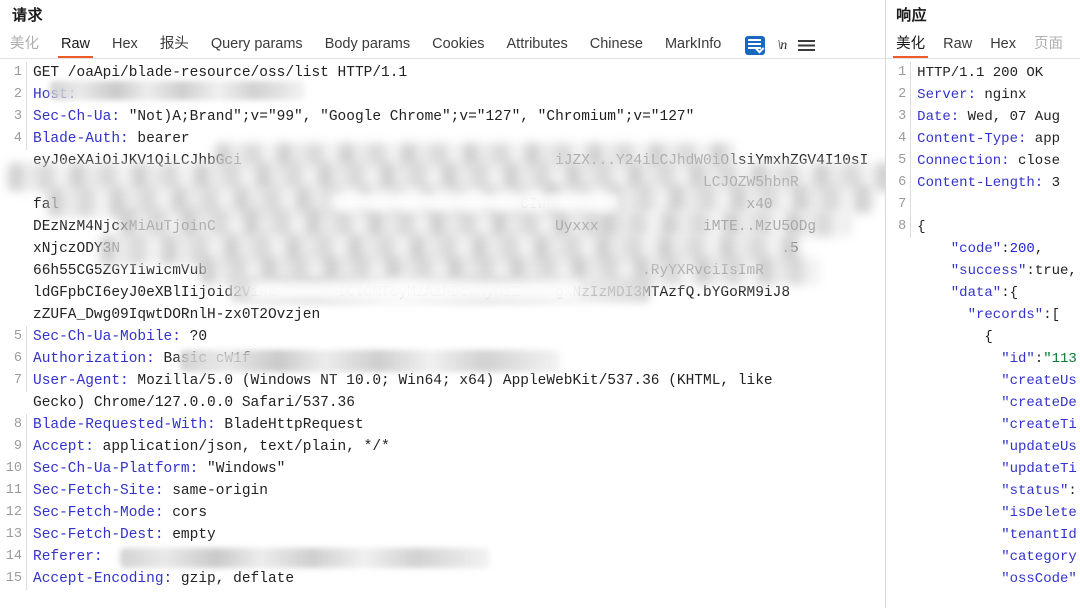 This screenshot has height=608, width=1080. Describe the element at coordinates (24, 46) in the screenshot. I see `tab-request-beautify: 美化` at that location.